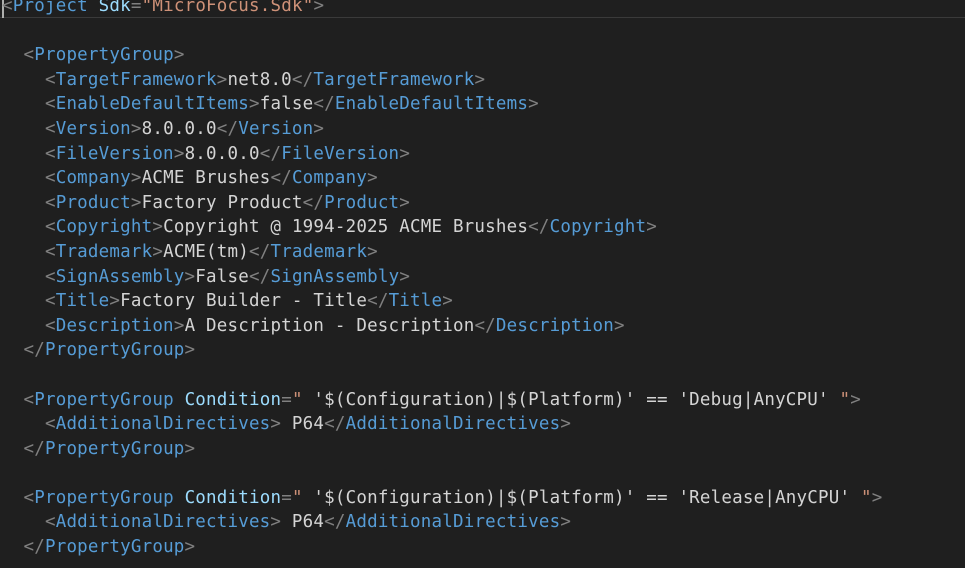  I want to click on code-line-property: <Version>8.0.0.0</Version>, so click(442, 129).